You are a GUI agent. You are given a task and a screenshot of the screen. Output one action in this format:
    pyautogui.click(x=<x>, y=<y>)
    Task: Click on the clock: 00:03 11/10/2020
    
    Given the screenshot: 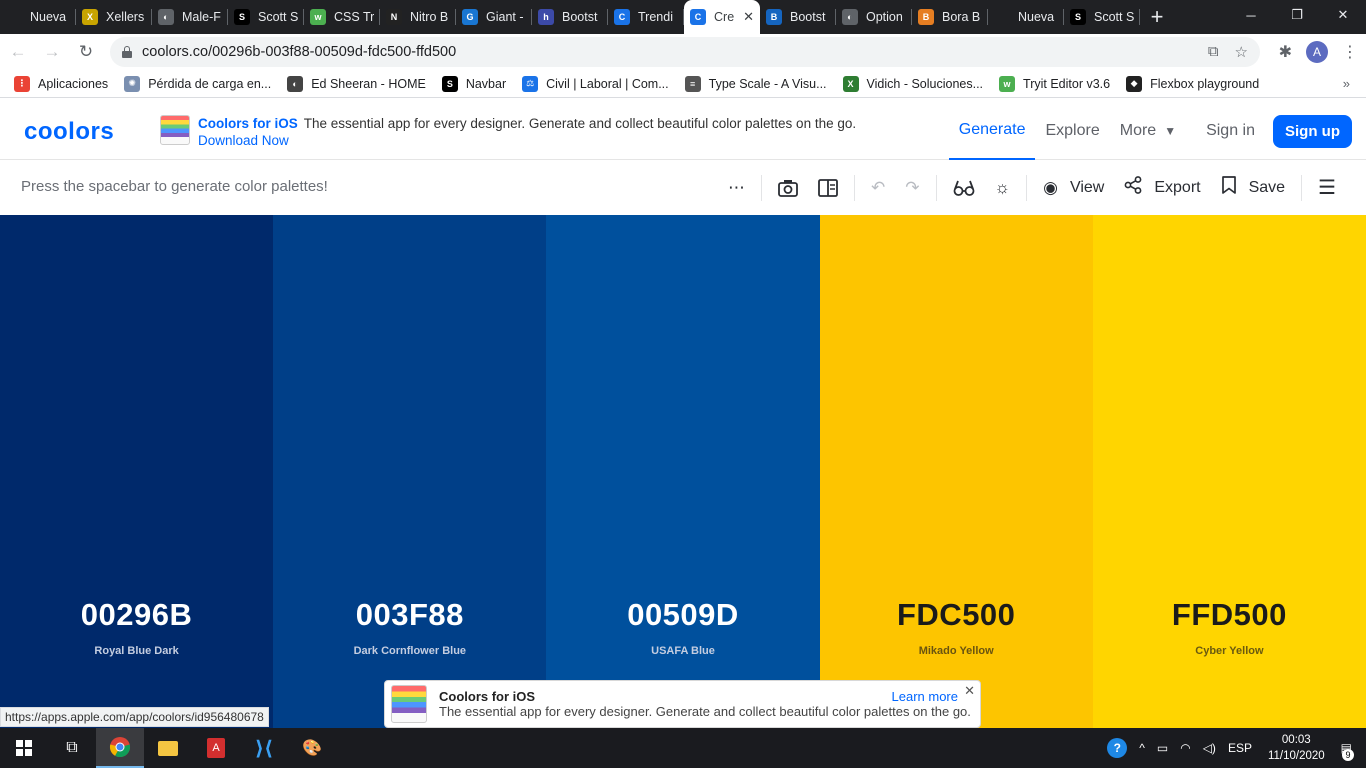 What is the action you would take?
    pyautogui.click(x=1296, y=748)
    